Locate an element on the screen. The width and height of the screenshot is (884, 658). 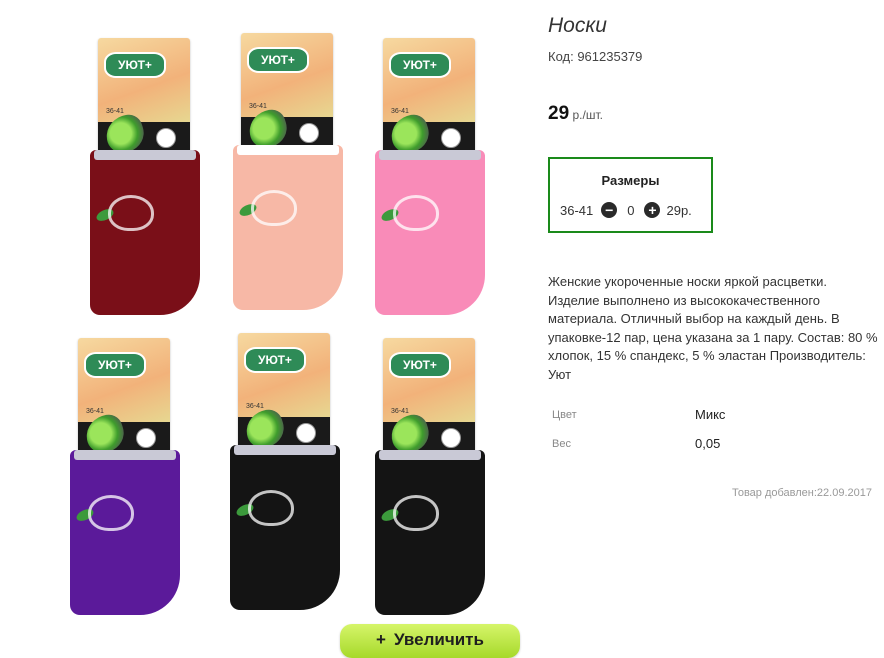
property-value: 0,05 is located at coordinates (708, 443).